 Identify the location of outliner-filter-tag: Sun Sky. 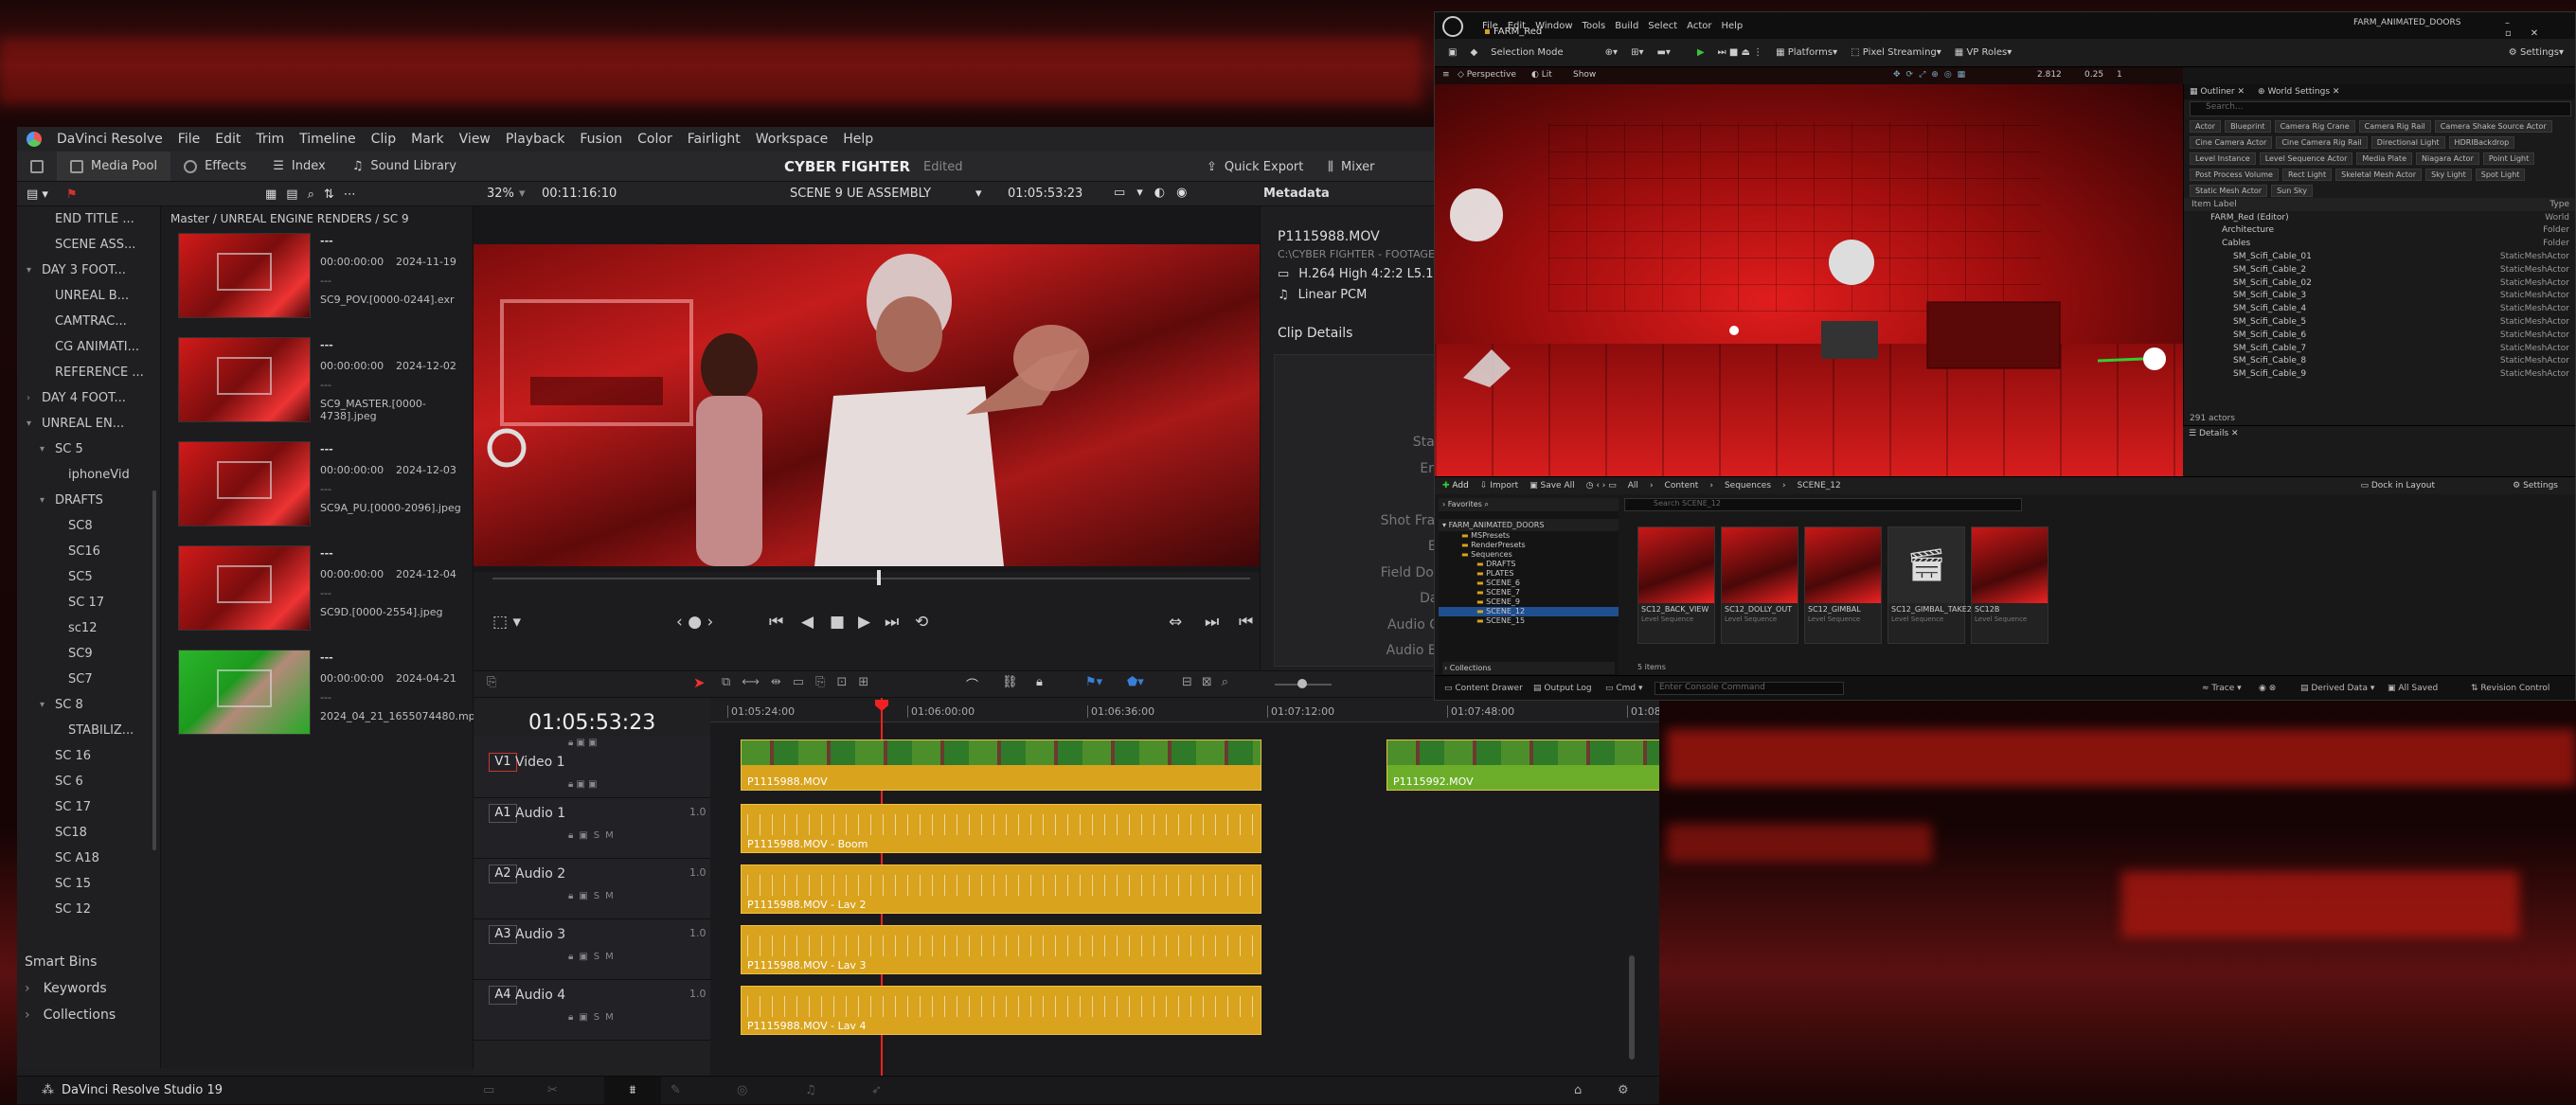
(2292, 191).